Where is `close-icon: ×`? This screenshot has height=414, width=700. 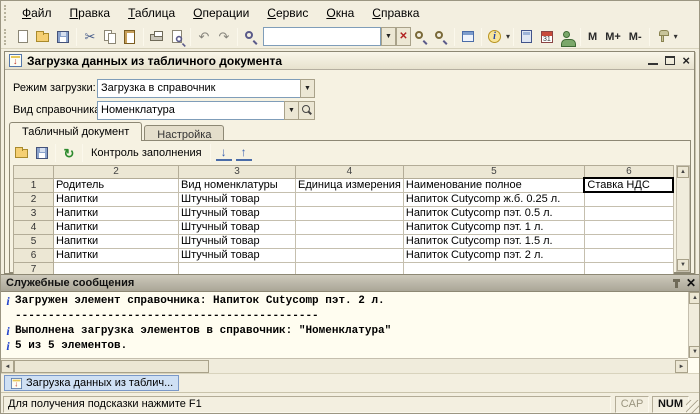 close-icon: × is located at coordinates (686, 60).